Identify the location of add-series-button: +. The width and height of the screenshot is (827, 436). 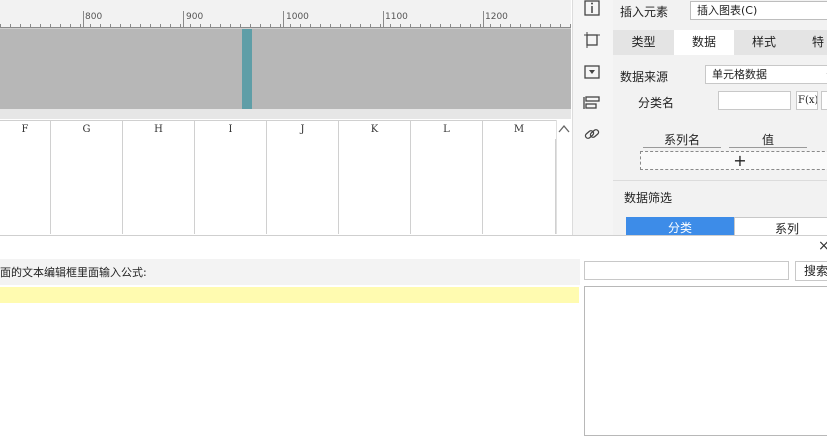
(733, 160).